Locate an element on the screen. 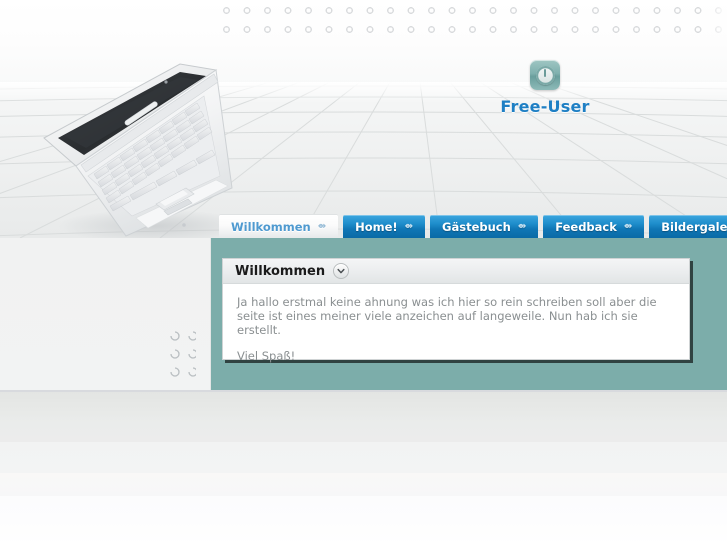 The image size is (727, 545). tab-label: Willkommen is located at coordinates (271, 226).